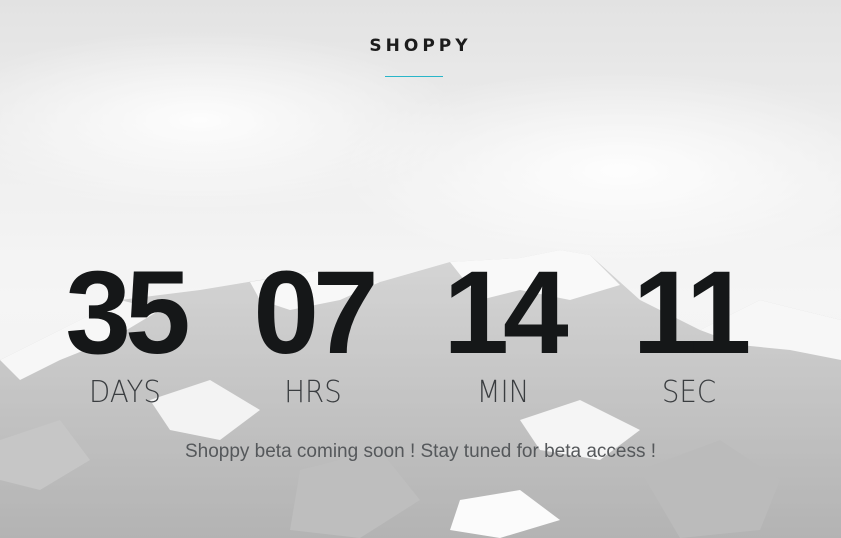  What do you see at coordinates (503, 392) in the screenshot?
I see `minutes-label: MIN` at bounding box center [503, 392].